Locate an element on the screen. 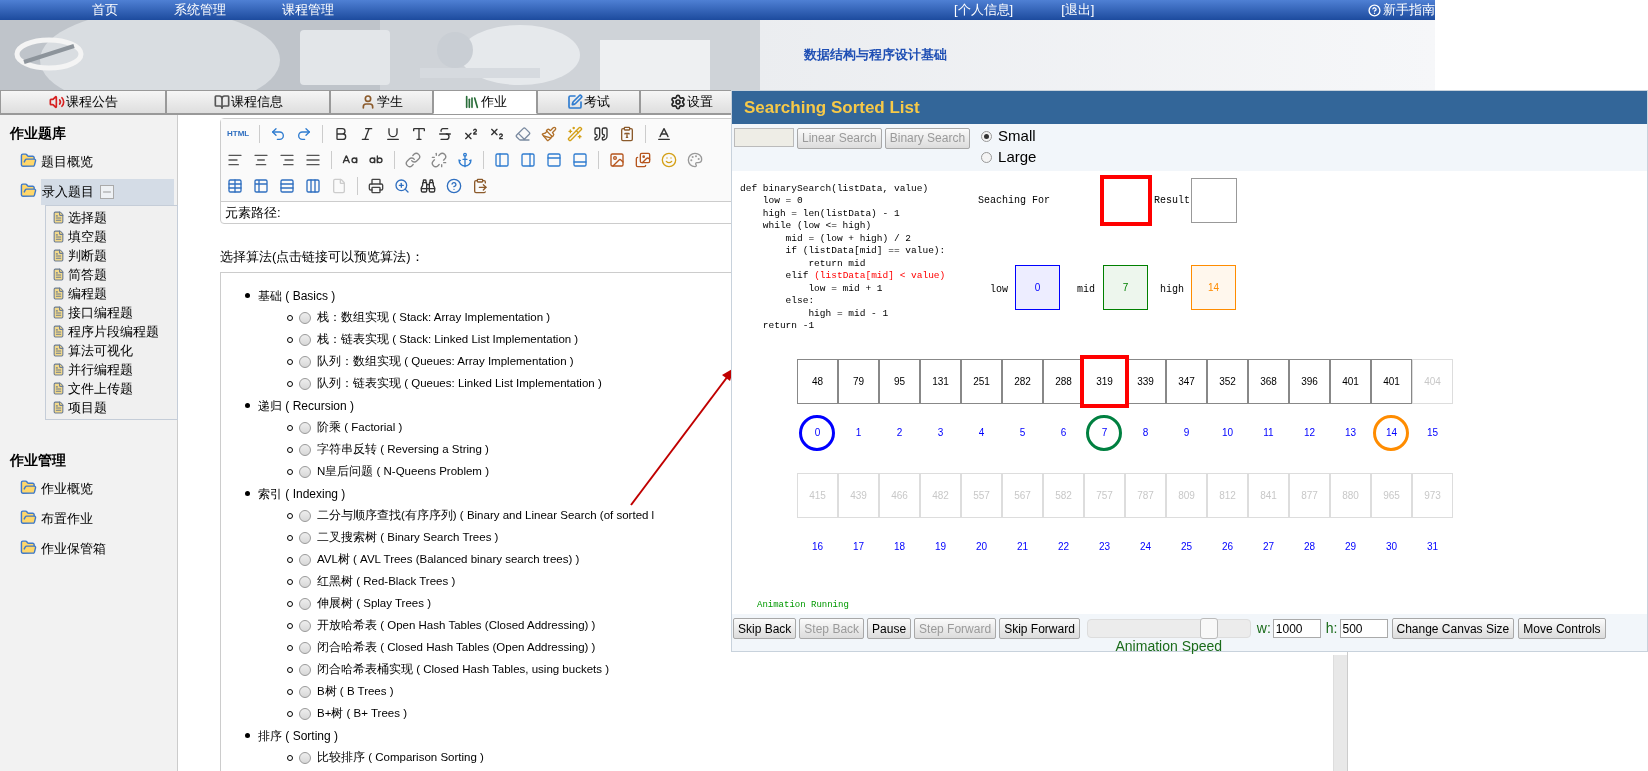 Image resolution: width=1648 pixels, height=771 pixels. label: Seaching For is located at coordinates (1014, 200).